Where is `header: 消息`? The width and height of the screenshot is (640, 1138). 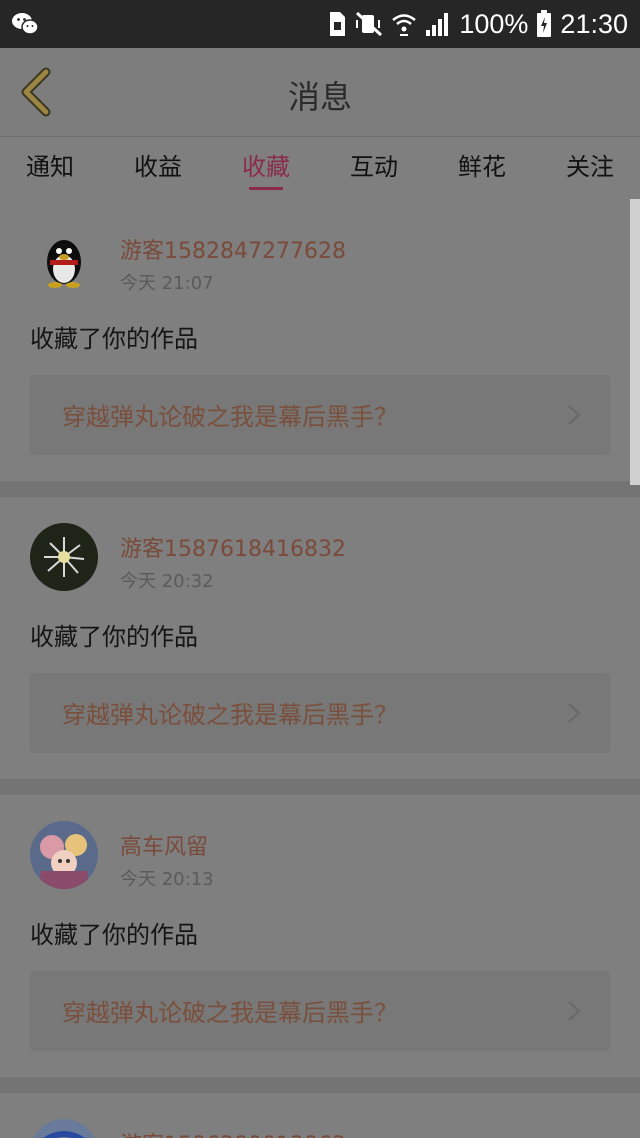
header: 消息 is located at coordinates (320, 92).